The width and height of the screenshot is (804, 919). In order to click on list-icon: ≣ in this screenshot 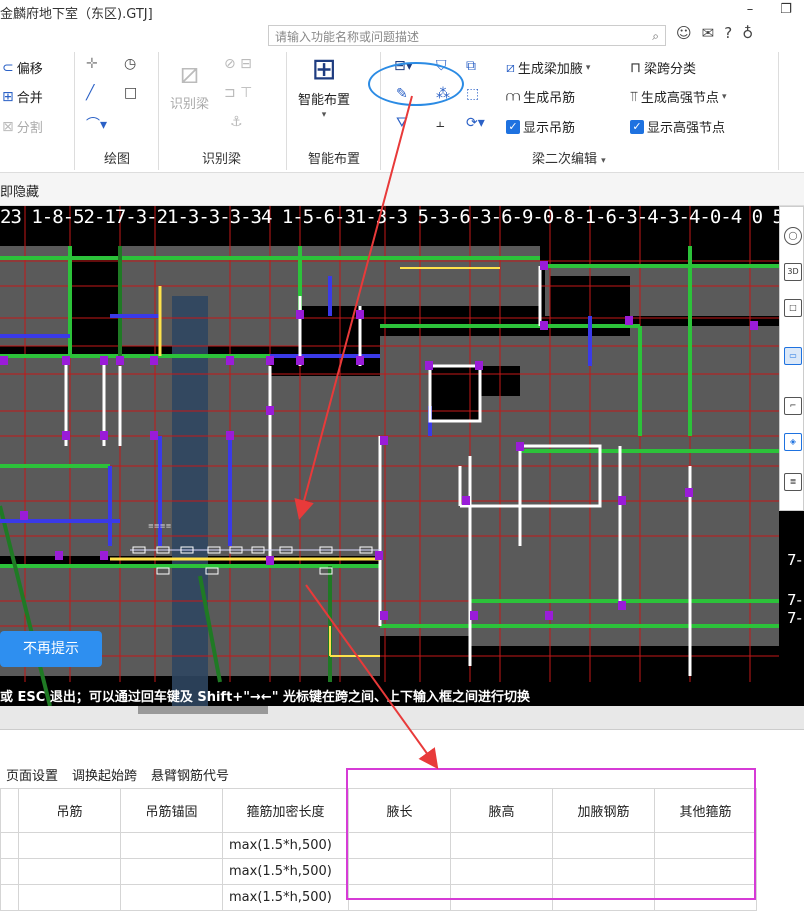, I will do `click(793, 482)`.